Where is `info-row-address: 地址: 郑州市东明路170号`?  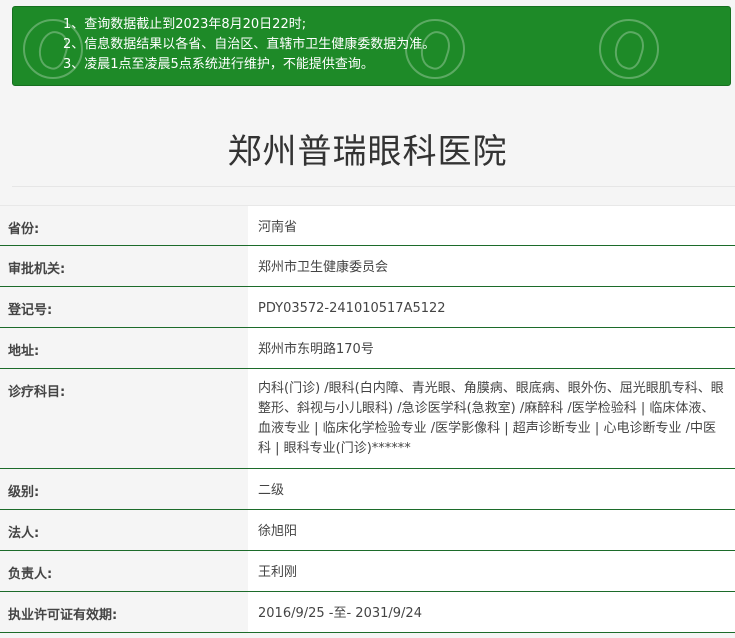
info-row-address: 地址: 郑州市东明路170号 is located at coordinates (367, 348).